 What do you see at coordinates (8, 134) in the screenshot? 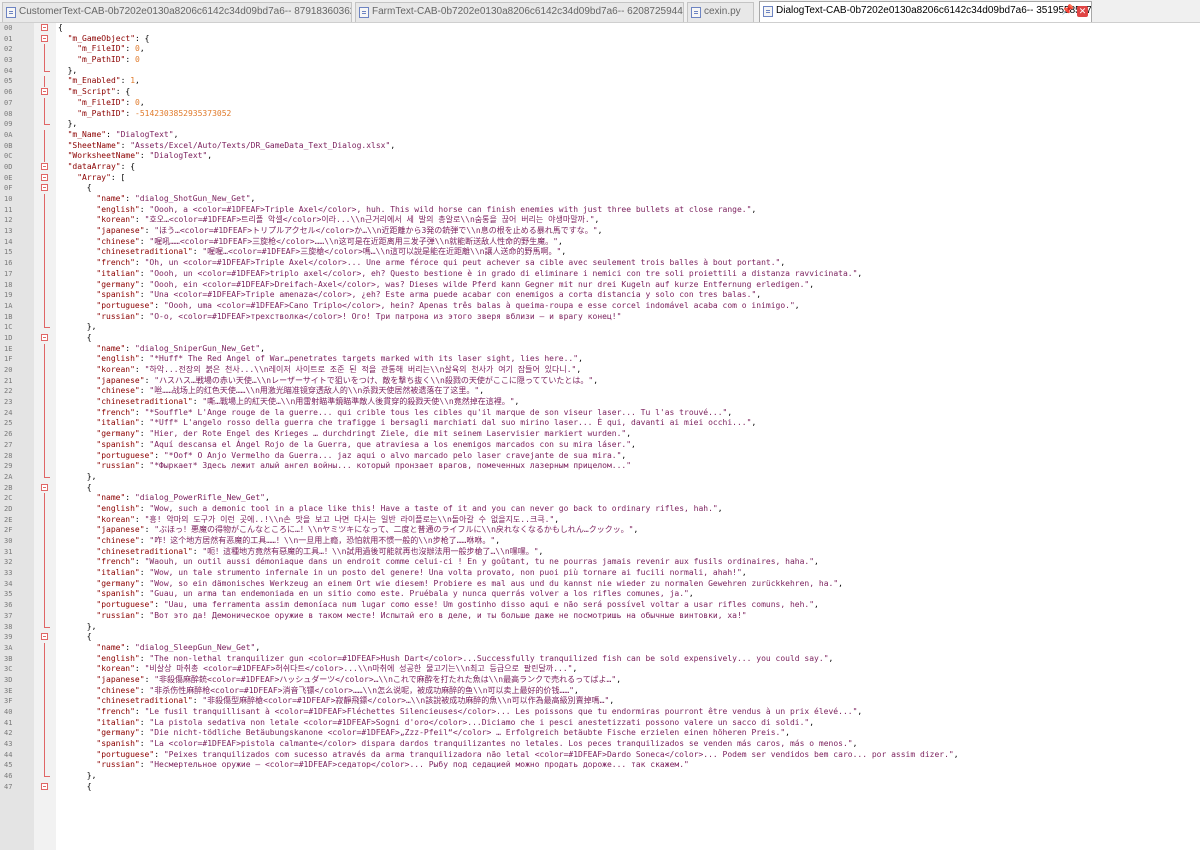
I see `line-number: 0A` at bounding box center [8, 134].